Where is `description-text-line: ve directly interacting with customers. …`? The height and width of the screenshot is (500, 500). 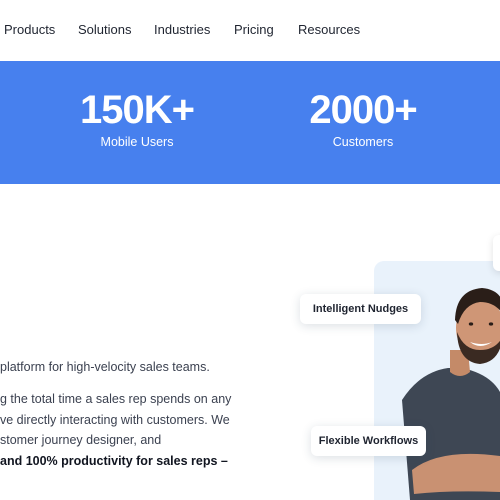
description-text-line: ve directly interacting with customers. … is located at coordinates (115, 420).